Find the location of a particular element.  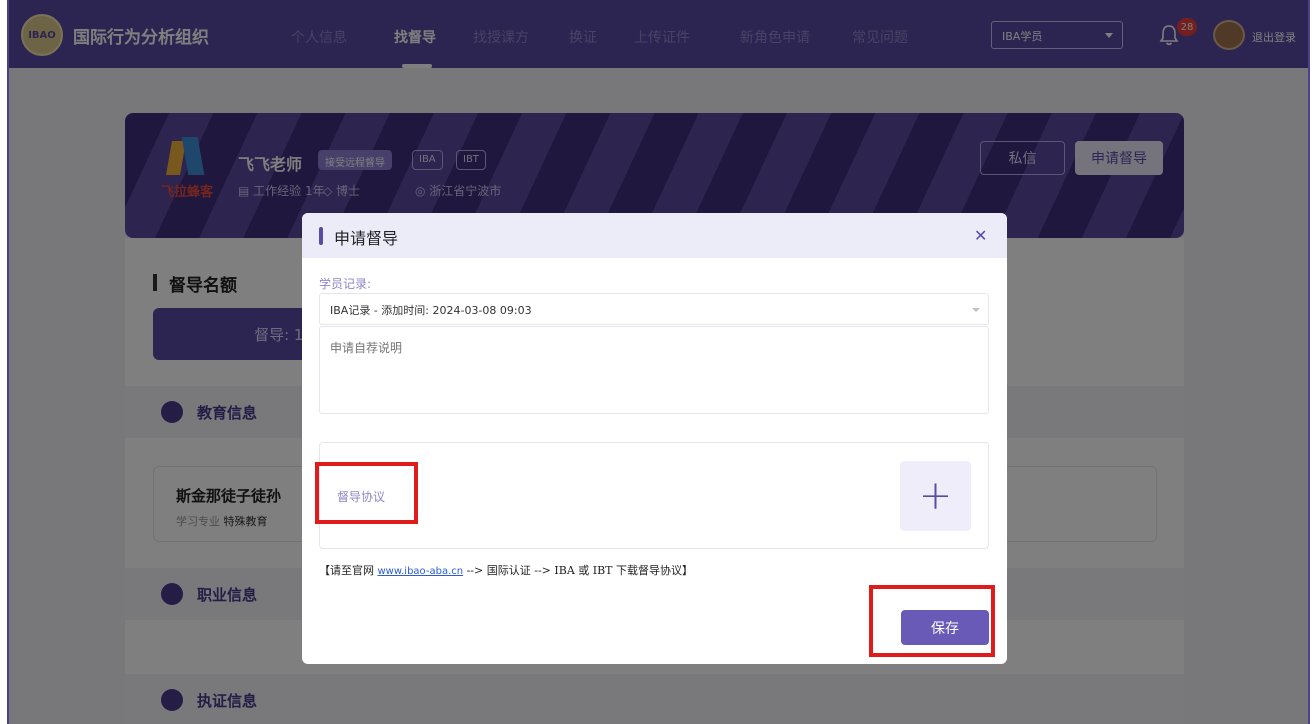

dialog-header: 申请督导 ✕ is located at coordinates (654, 235).